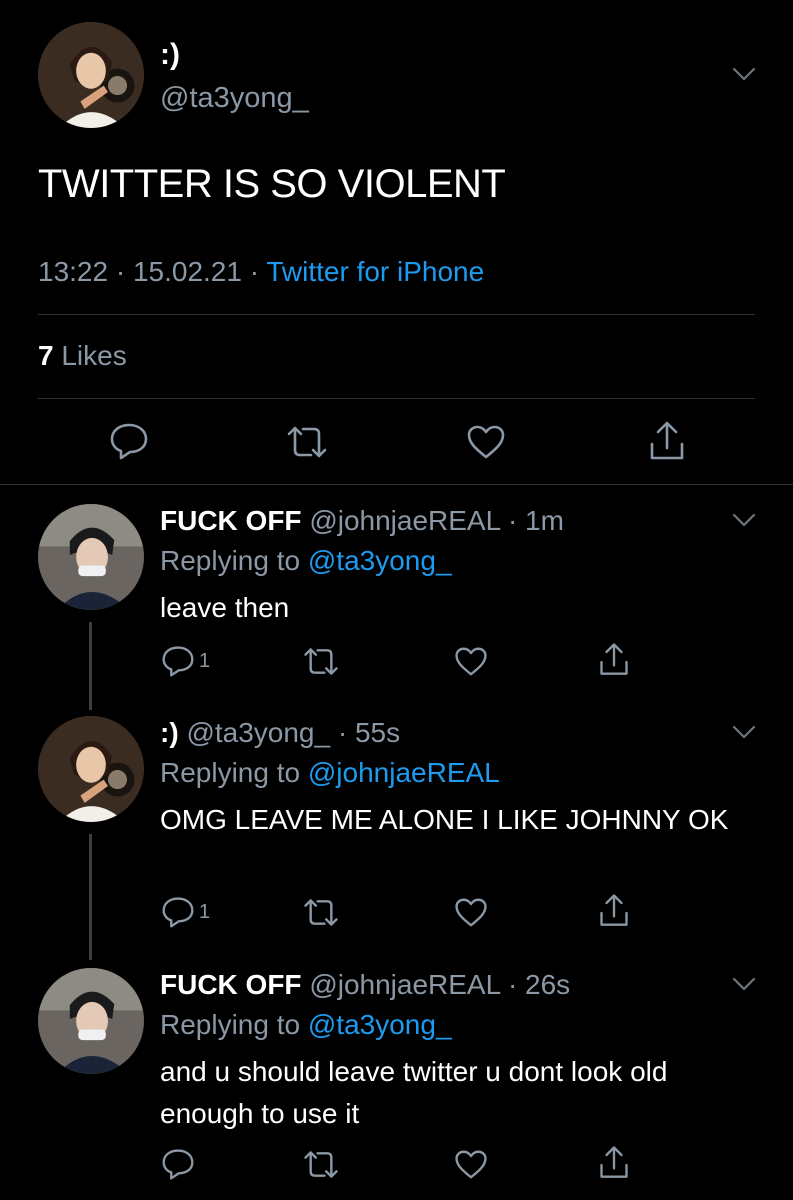 The image size is (793, 1200). Describe the element at coordinates (152, 271) in the screenshot. I see `tweet-timestamp: 13:22 · 15.02.21 ·` at that location.